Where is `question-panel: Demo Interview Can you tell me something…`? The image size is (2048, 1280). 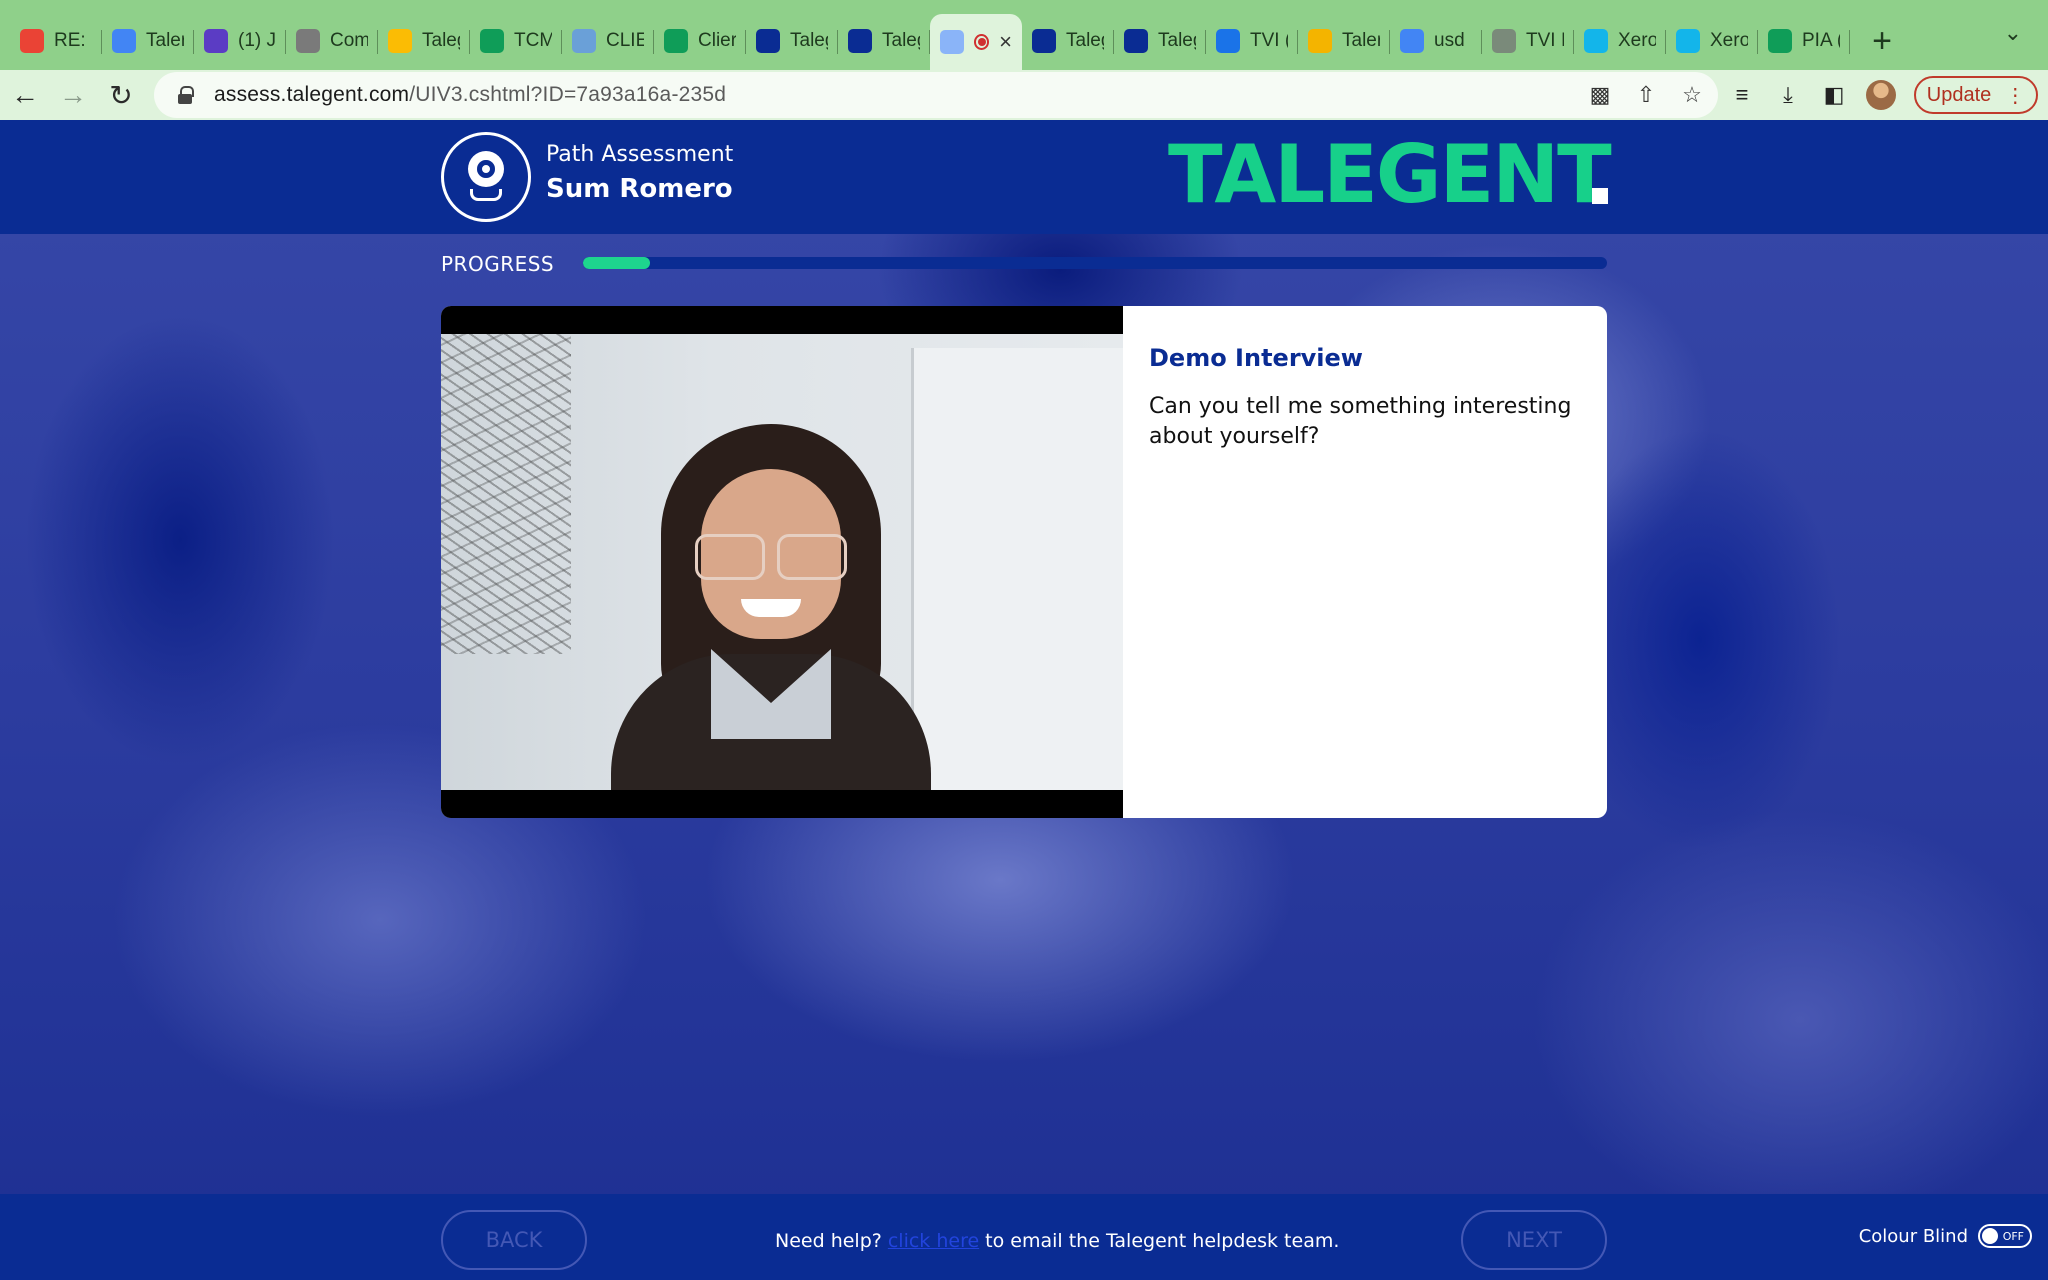 question-panel: Demo Interview Can you tell me something… is located at coordinates (1365, 562).